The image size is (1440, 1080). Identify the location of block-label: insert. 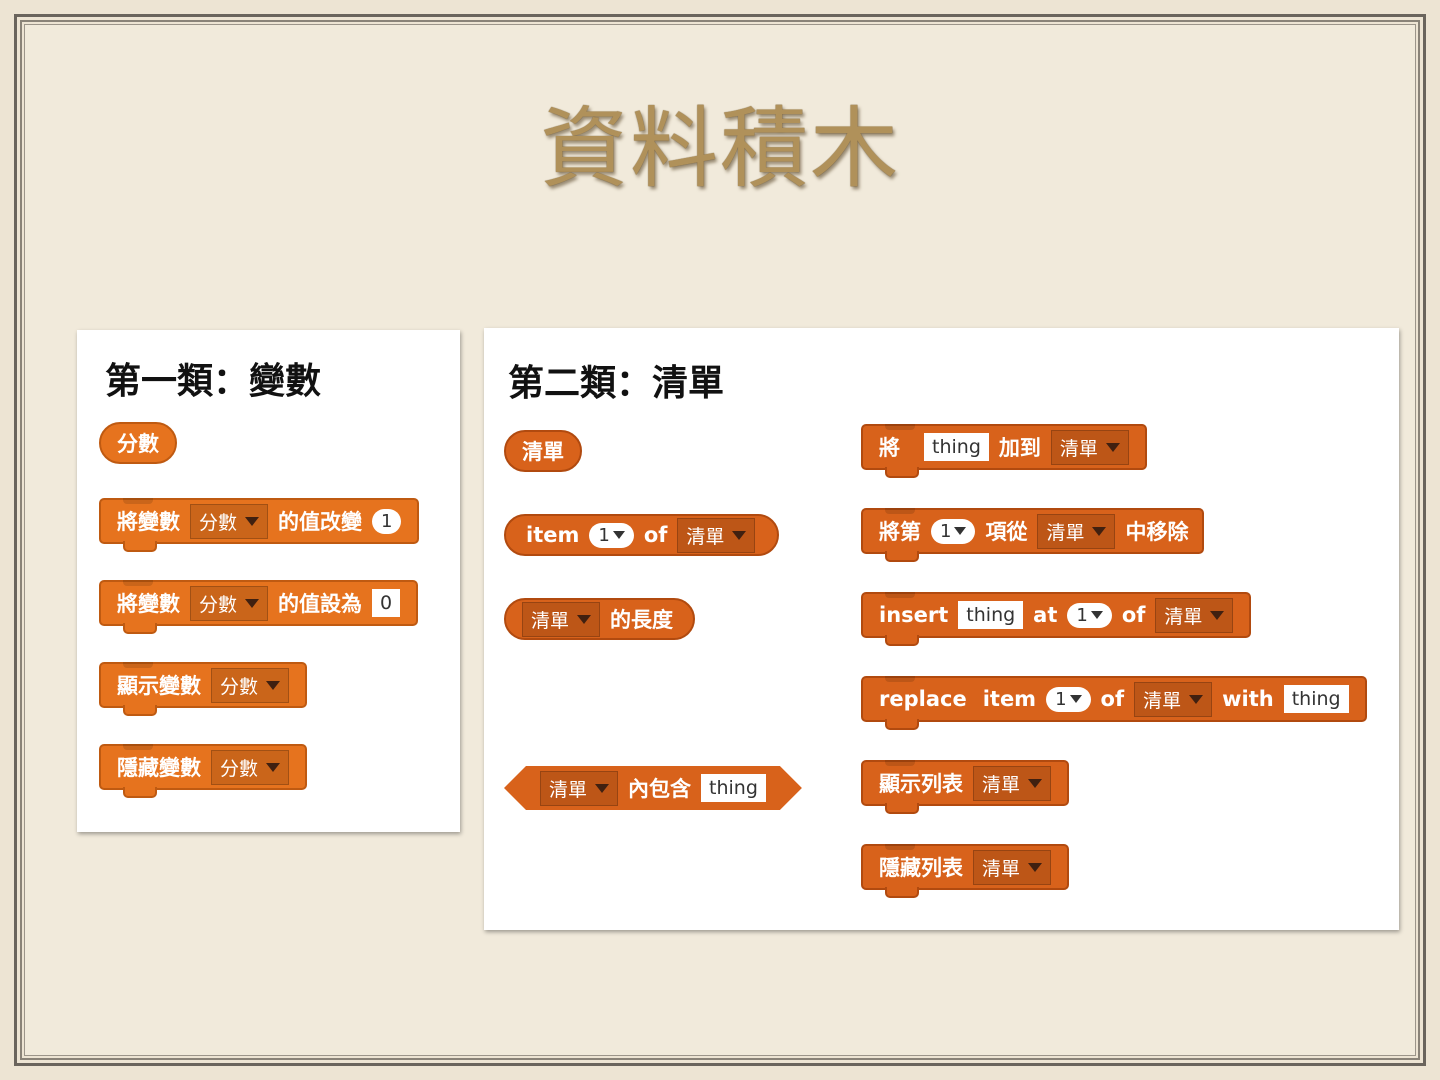
(914, 615).